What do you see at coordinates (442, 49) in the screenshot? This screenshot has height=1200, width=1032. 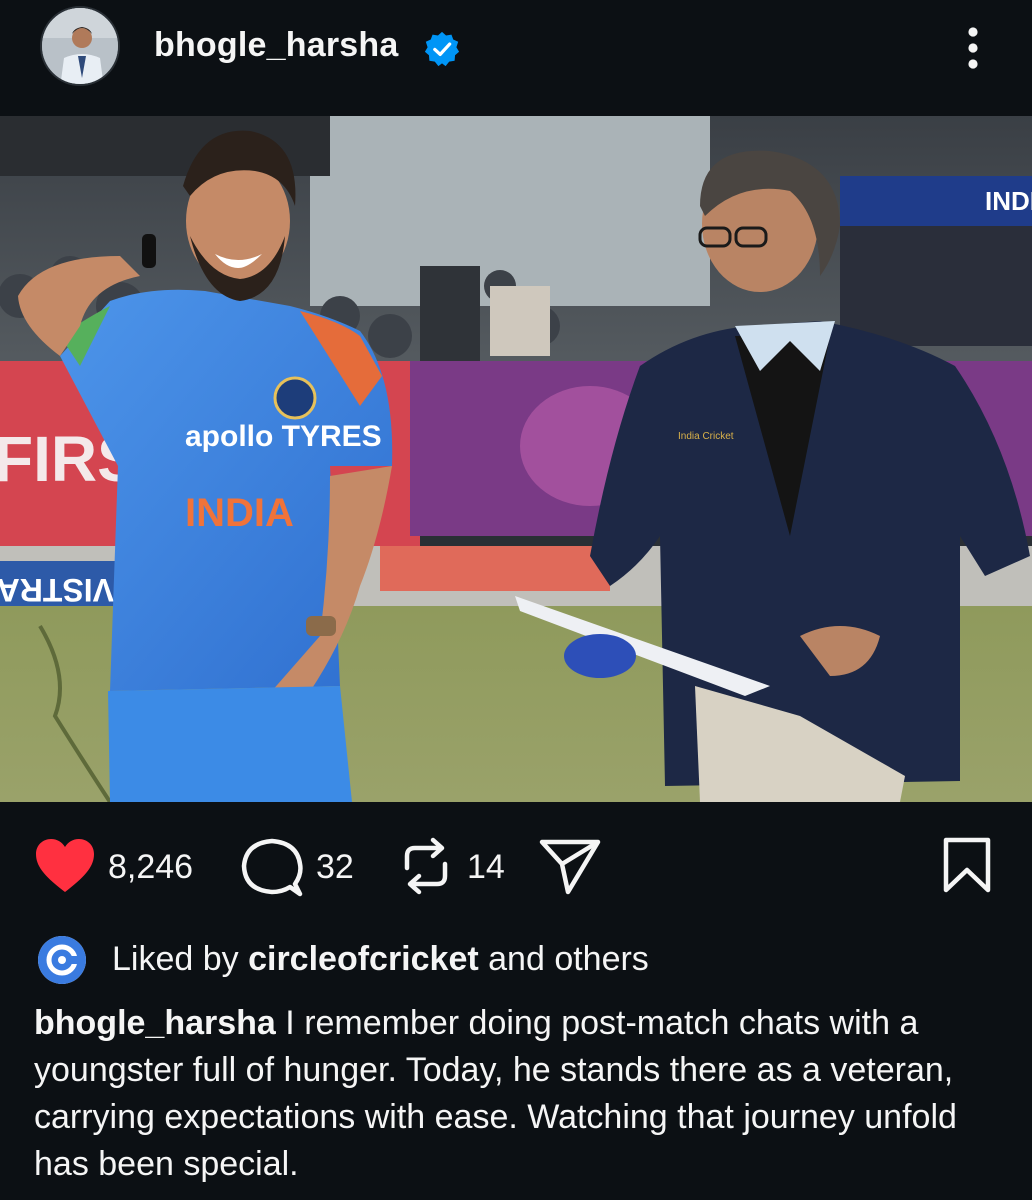 I see `verified-badge-icon` at bounding box center [442, 49].